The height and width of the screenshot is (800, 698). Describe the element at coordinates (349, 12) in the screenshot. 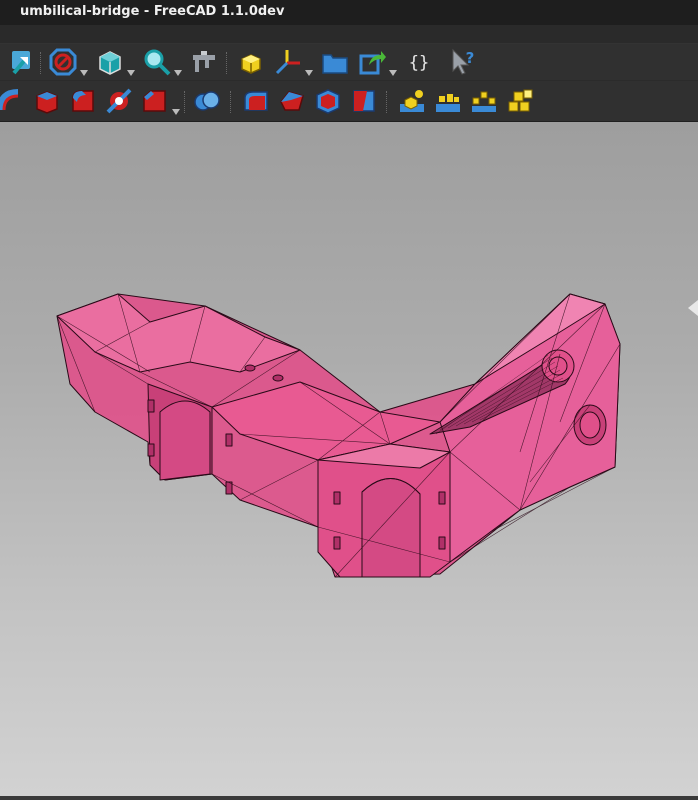

I see `title-bar: umbilical-bridge - FreeCAD 1.1.0dev` at that location.